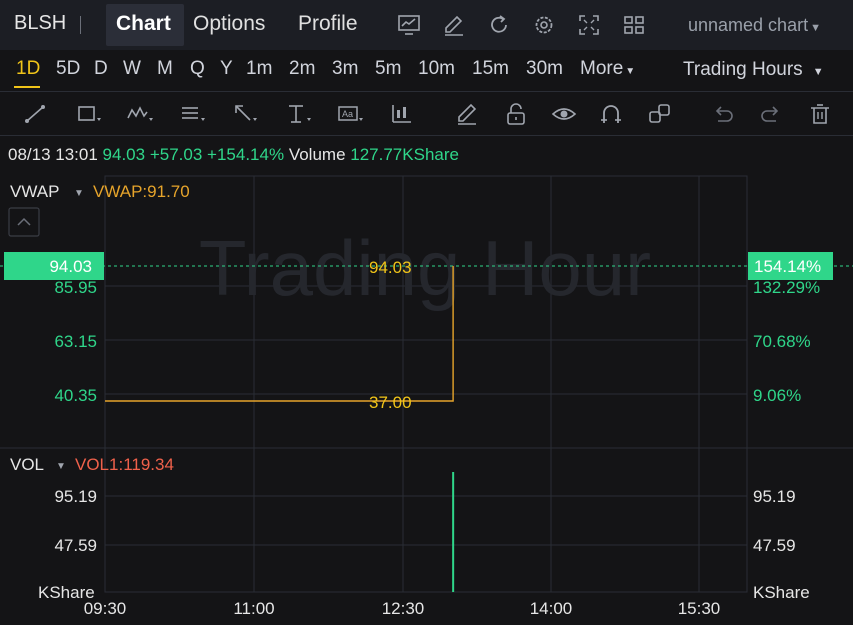  I want to click on collapse-button, so click(24, 222).